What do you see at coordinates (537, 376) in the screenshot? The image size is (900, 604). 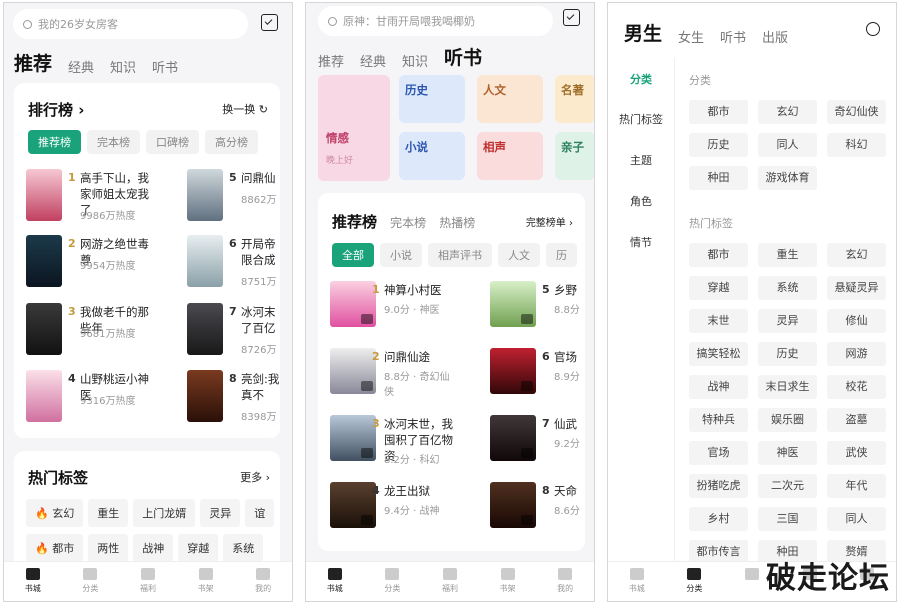 I see `audio-item: 6 官场 8.9分` at bounding box center [537, 376].